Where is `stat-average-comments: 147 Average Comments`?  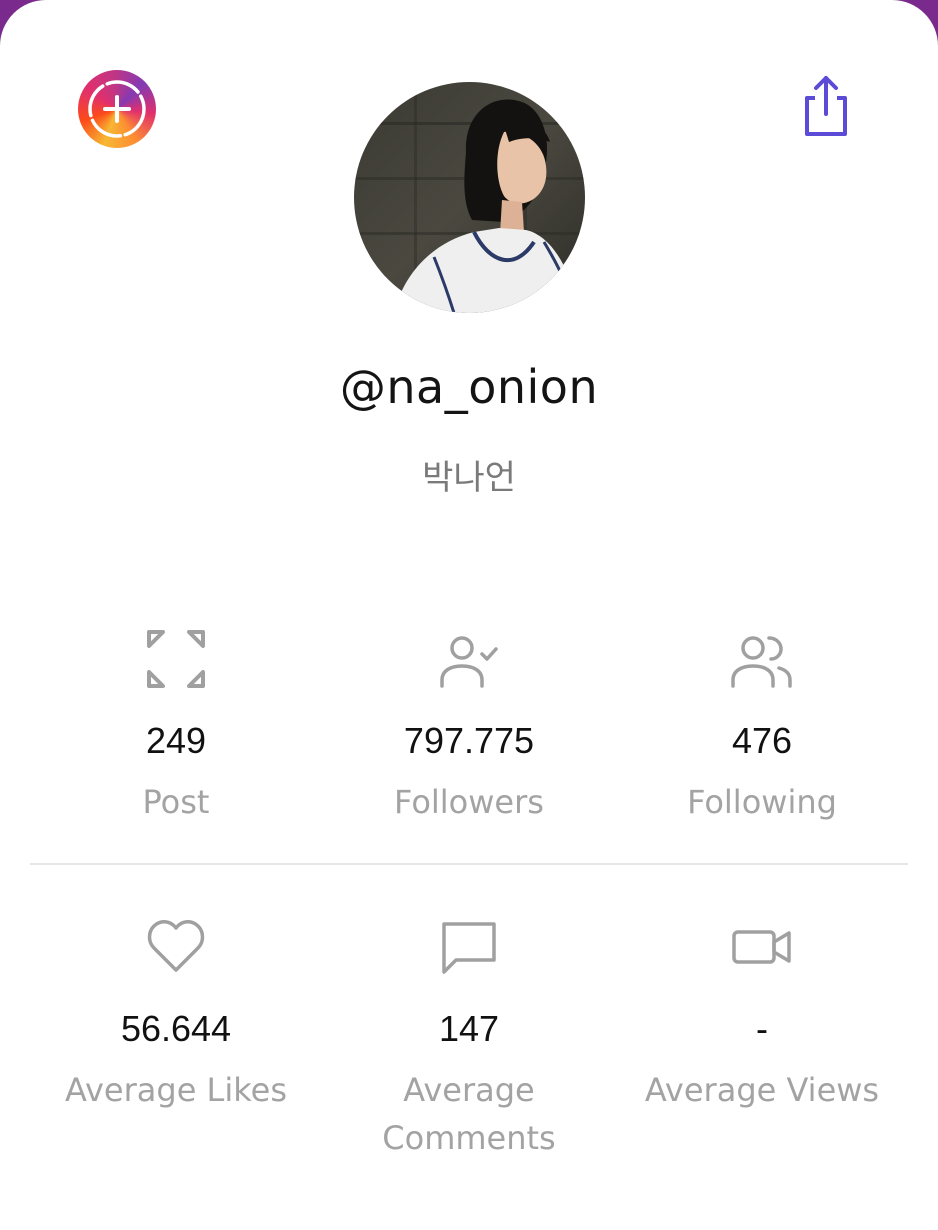
stat-average-comments: 147 Average Comments is located at coordinates (469, 1036).